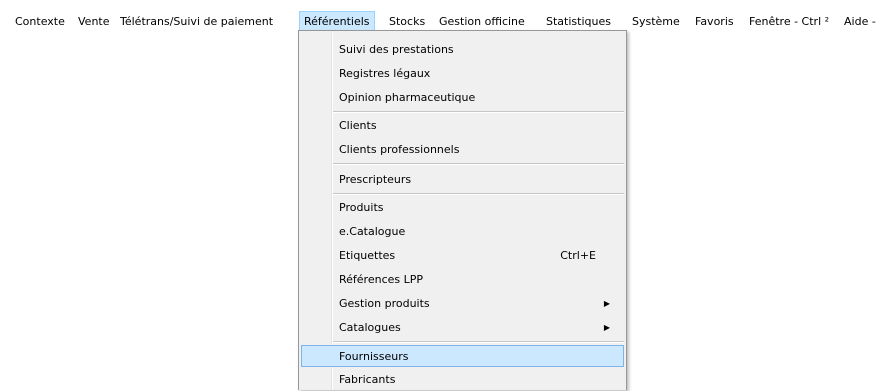 The height and width of the screenshot is (391, 891). I want to click on menu-item-label: Produits, so click(361, 207).